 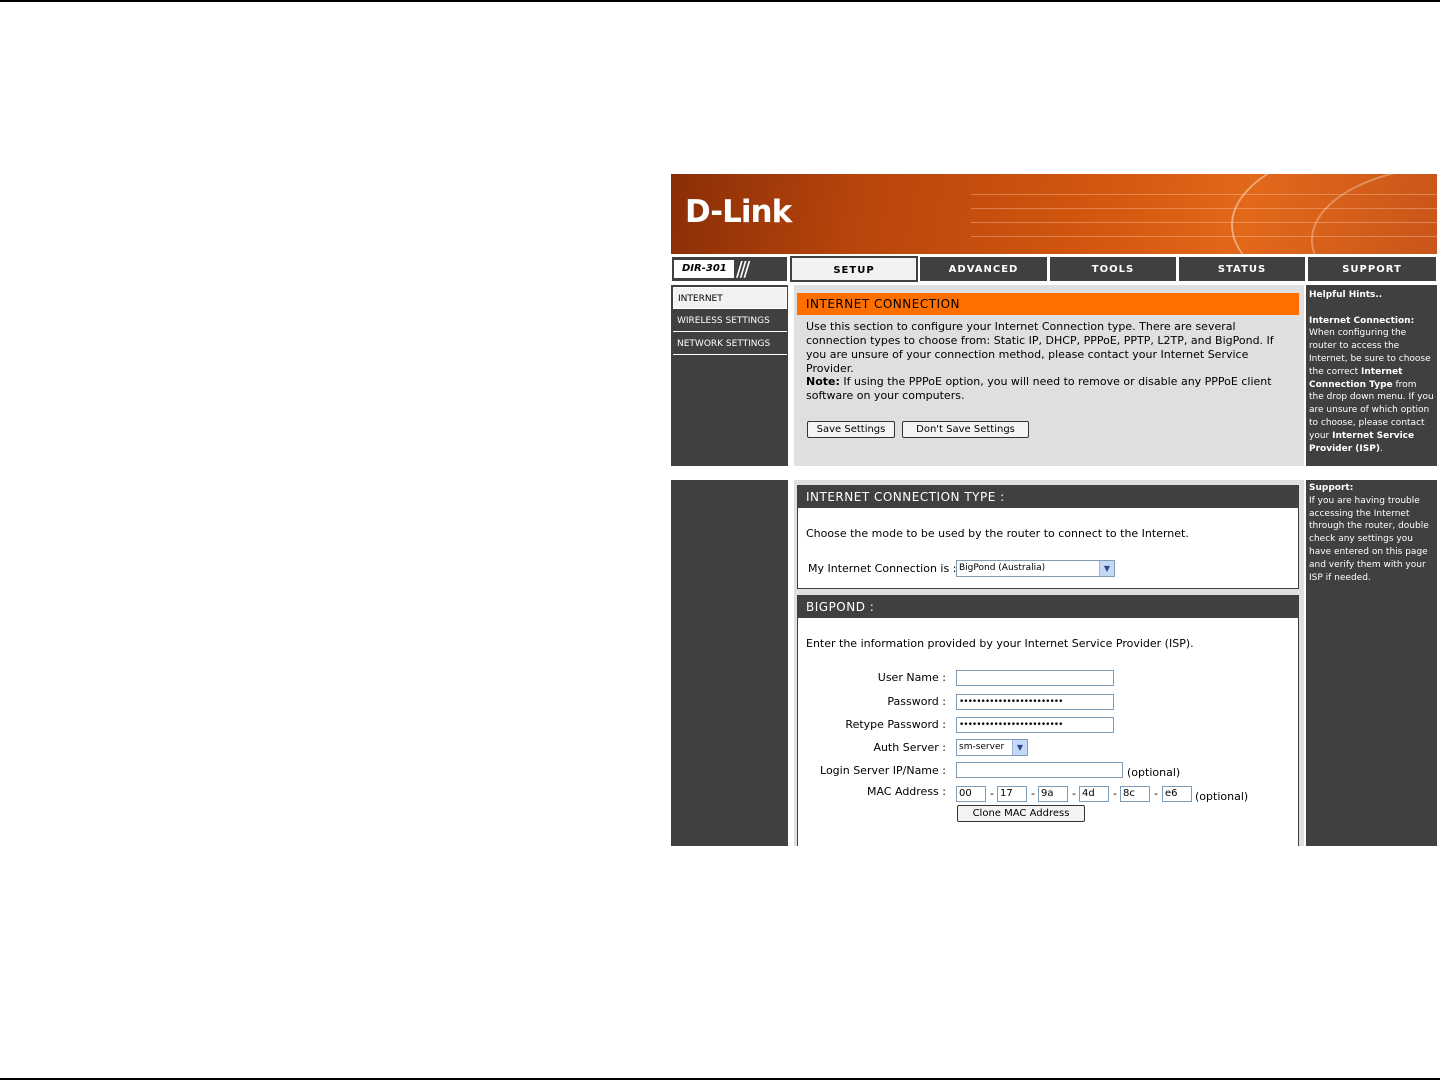 What do you see at coordinates (738, 212) in the screenshot?
I see `dlink-logo: D-Link` at bounding box center [738, 212].